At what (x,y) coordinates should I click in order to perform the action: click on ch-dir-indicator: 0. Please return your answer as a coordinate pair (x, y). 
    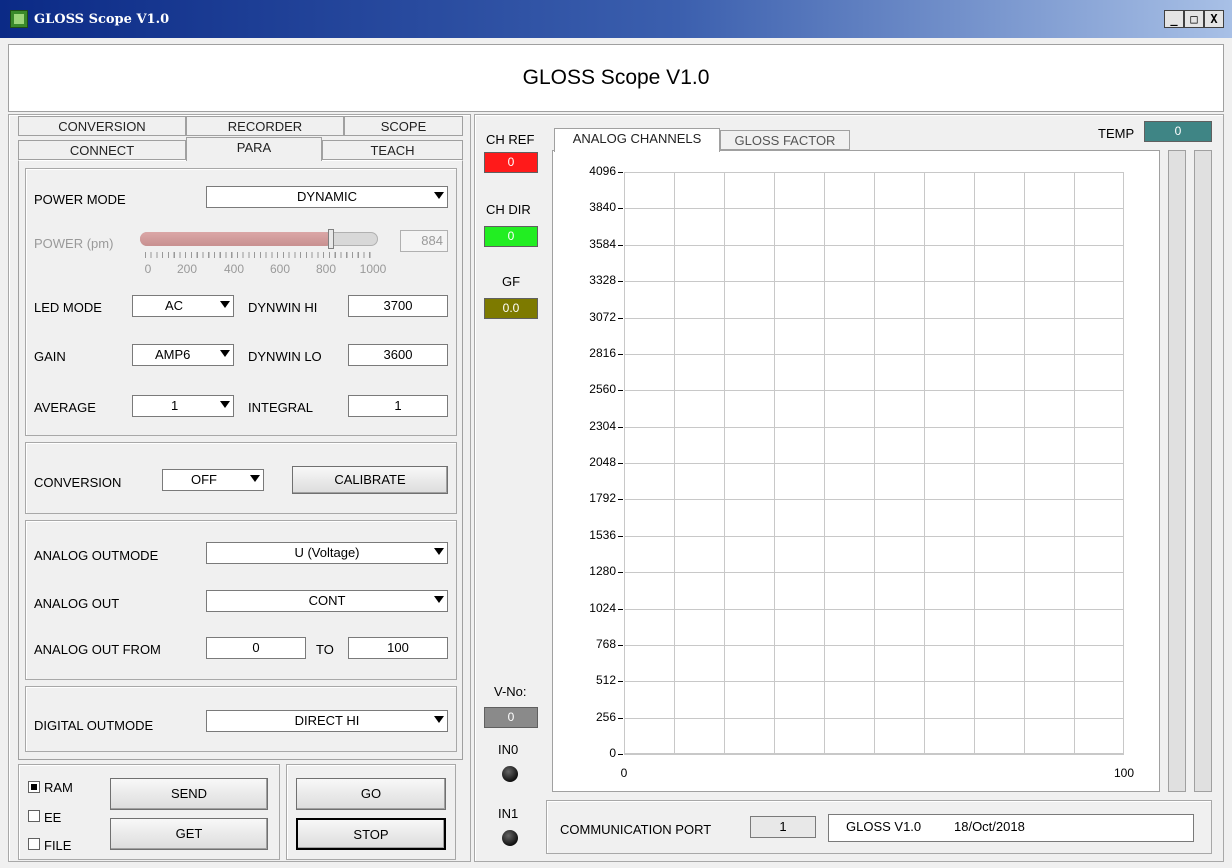
    Looking at the image, I should click on (511, 236).